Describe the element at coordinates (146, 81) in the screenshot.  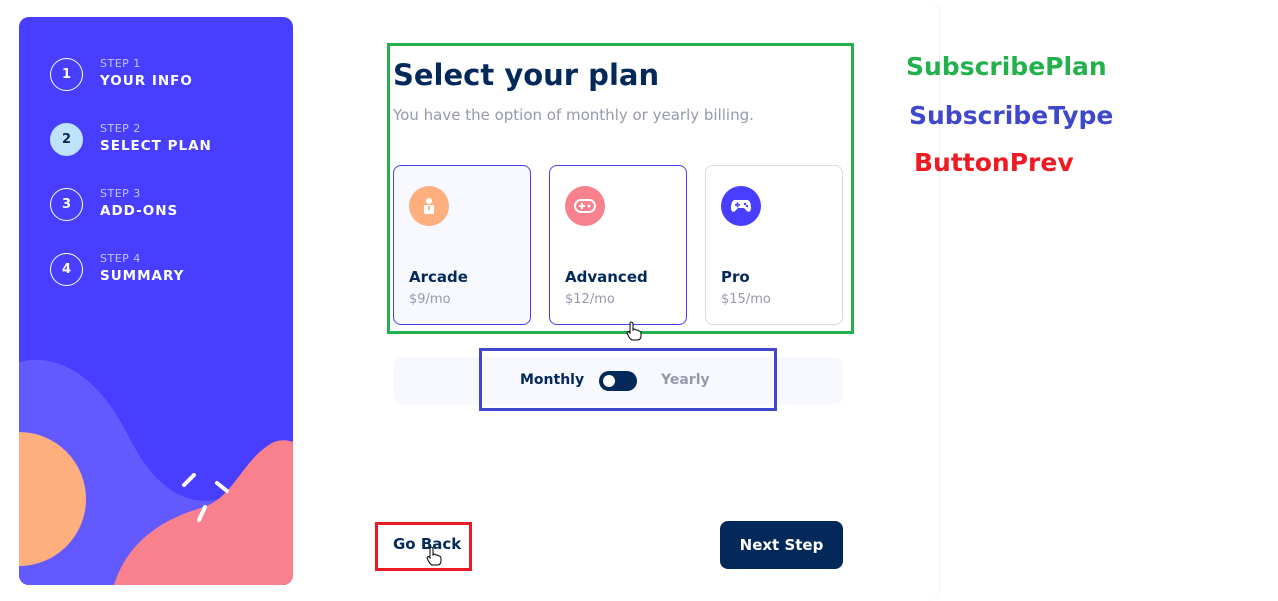
I see `step-title: YOUR INFO` at that location.